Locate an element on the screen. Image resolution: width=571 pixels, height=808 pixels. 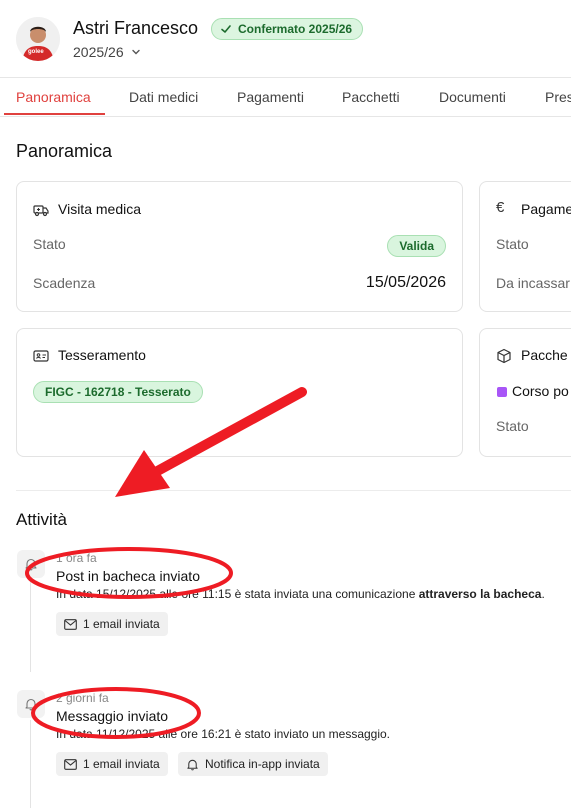
in-app-notification-label: Notifica in-app inviata is located at coordinates (262, 764).